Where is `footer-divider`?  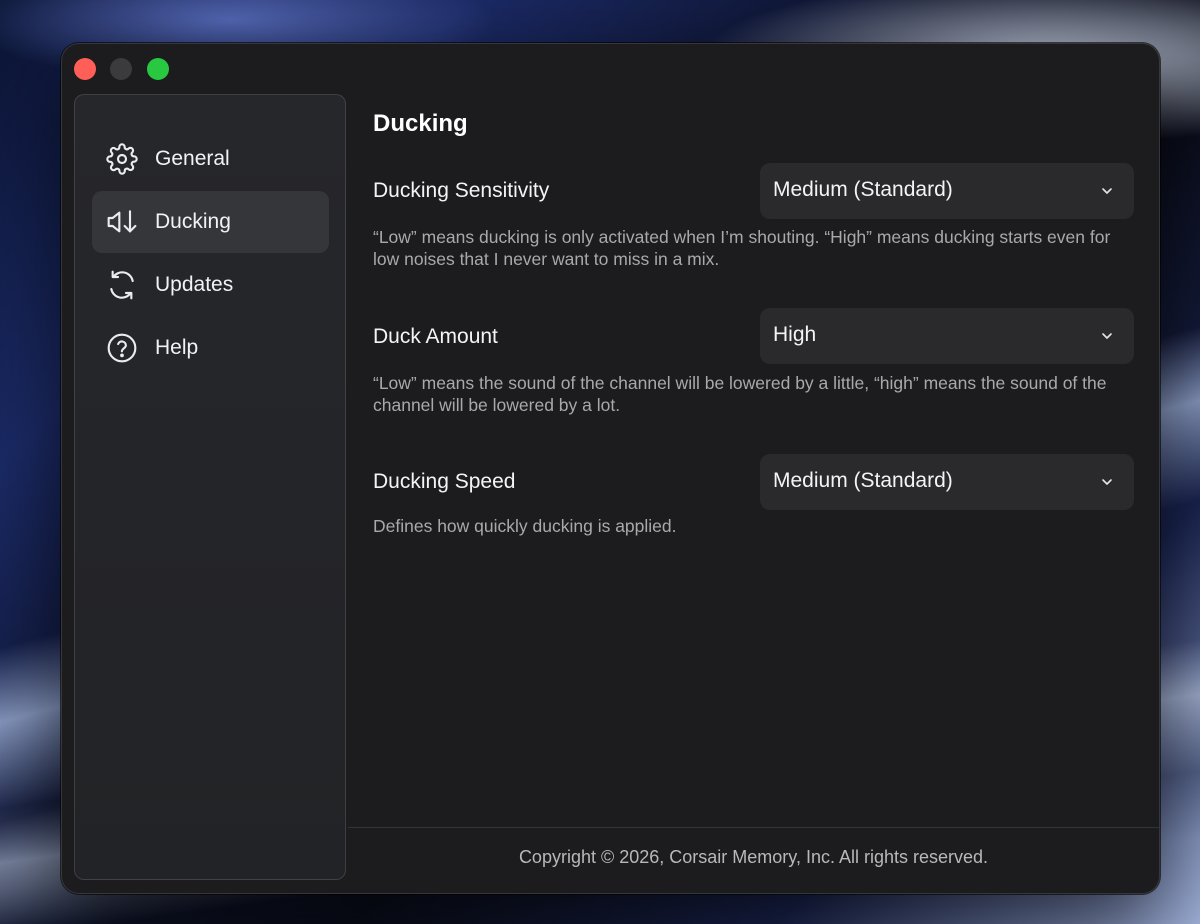
footer-divider is located at coordinates (753, 827).